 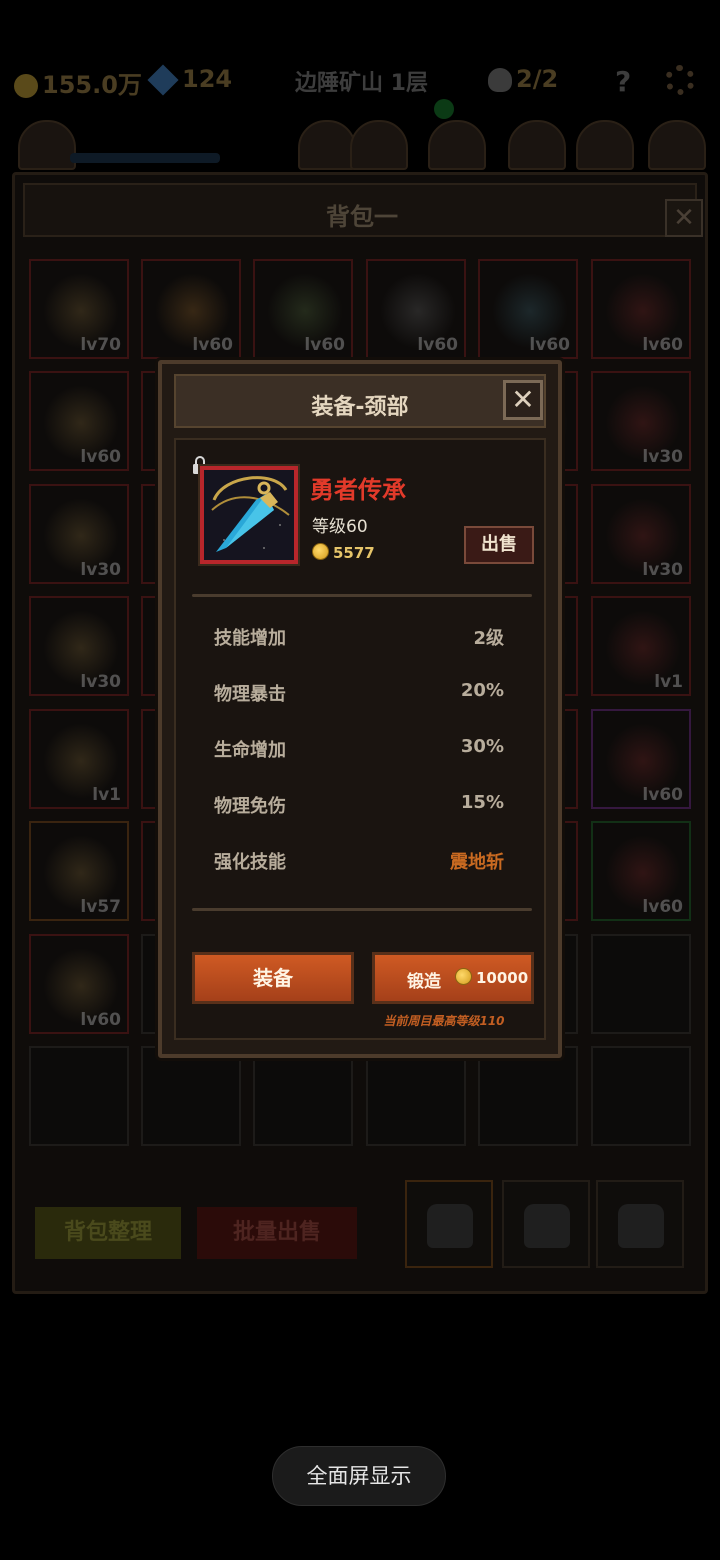 What do you see at coordinates (623, 81) in the screenshot?
I see `help-button: ?` at bounding box center [623, 81].